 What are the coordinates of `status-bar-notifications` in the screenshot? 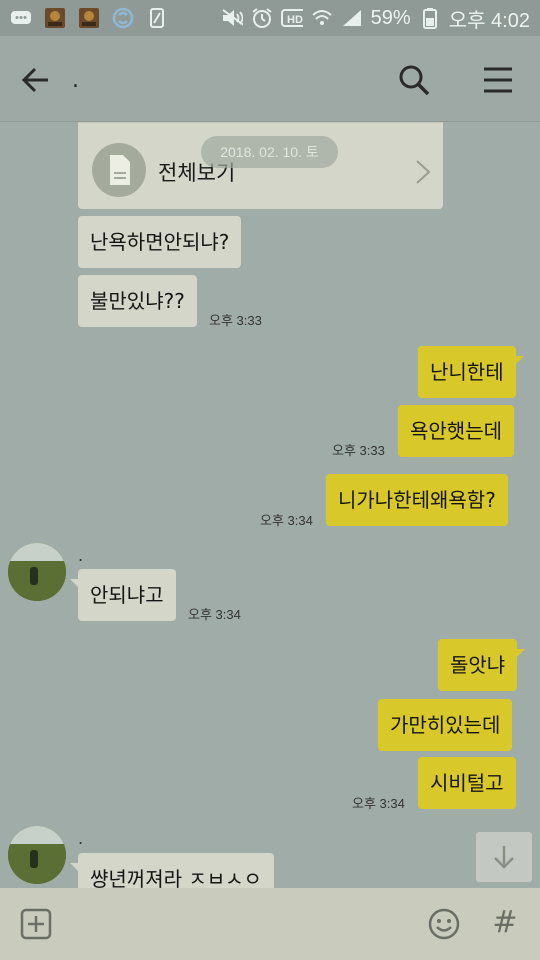 It's located at (89, 18).